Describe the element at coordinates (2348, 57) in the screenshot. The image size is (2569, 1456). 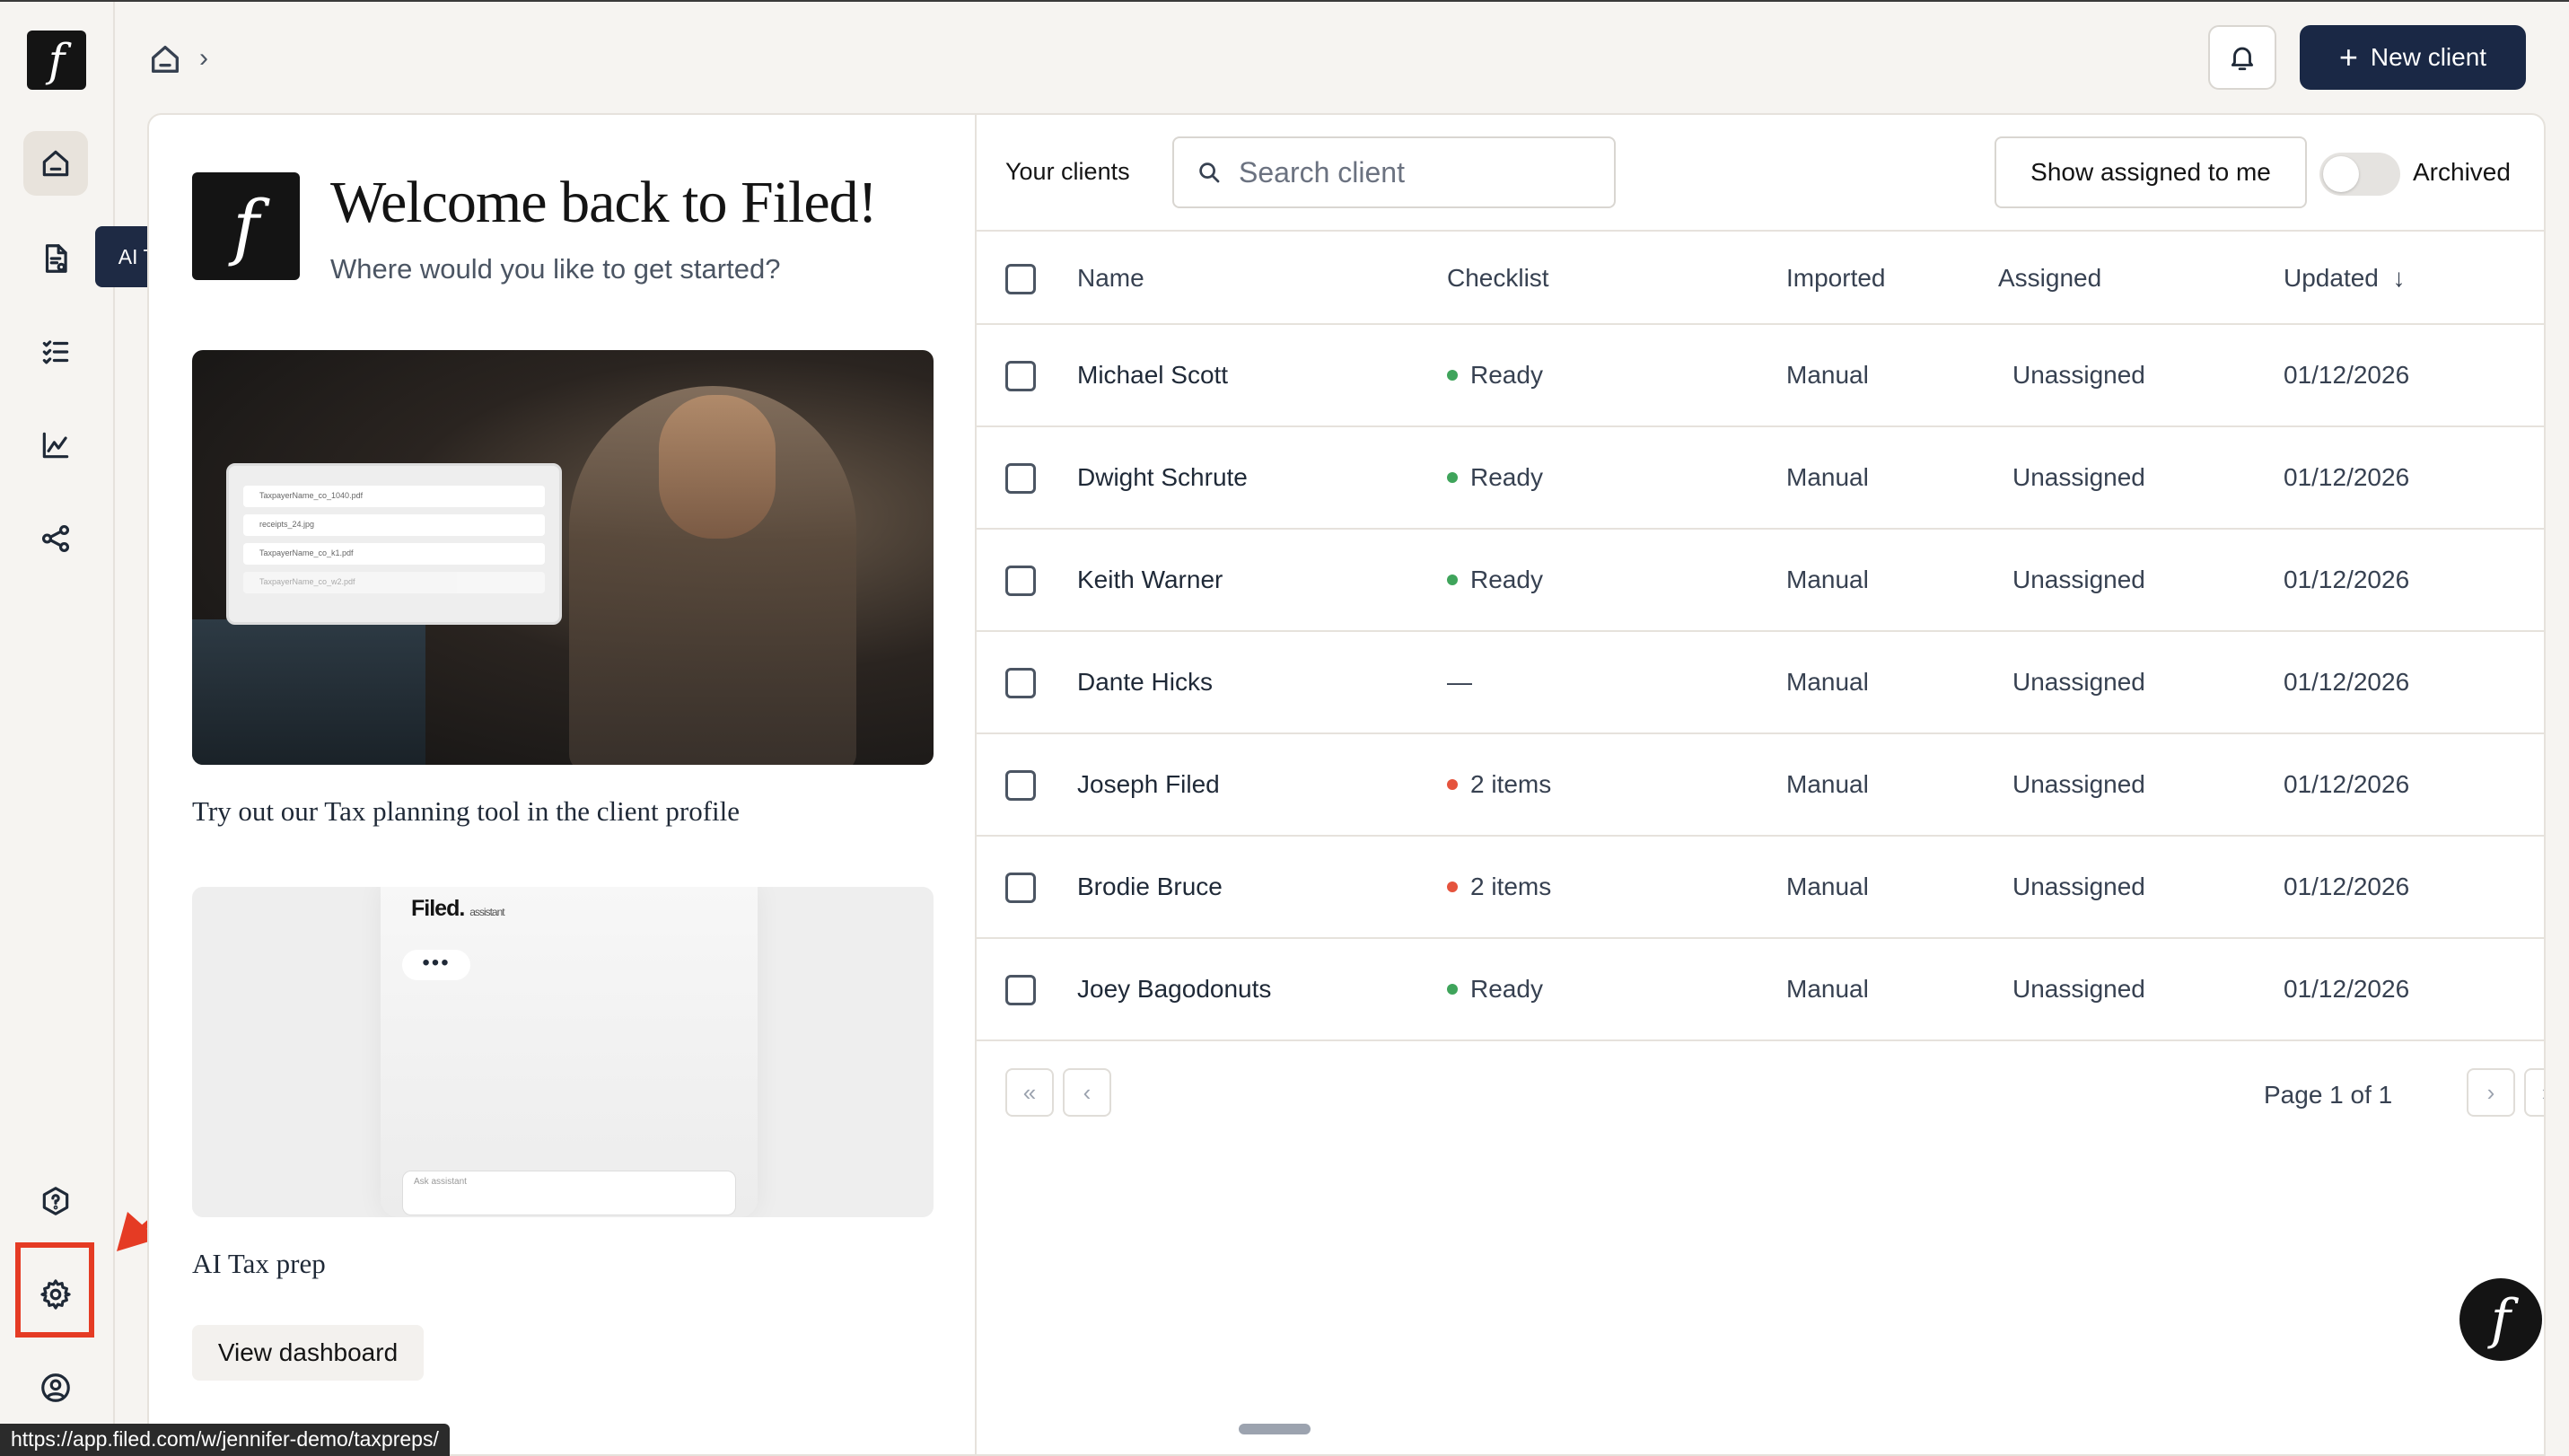
I see `plus-icon: +` at that location.